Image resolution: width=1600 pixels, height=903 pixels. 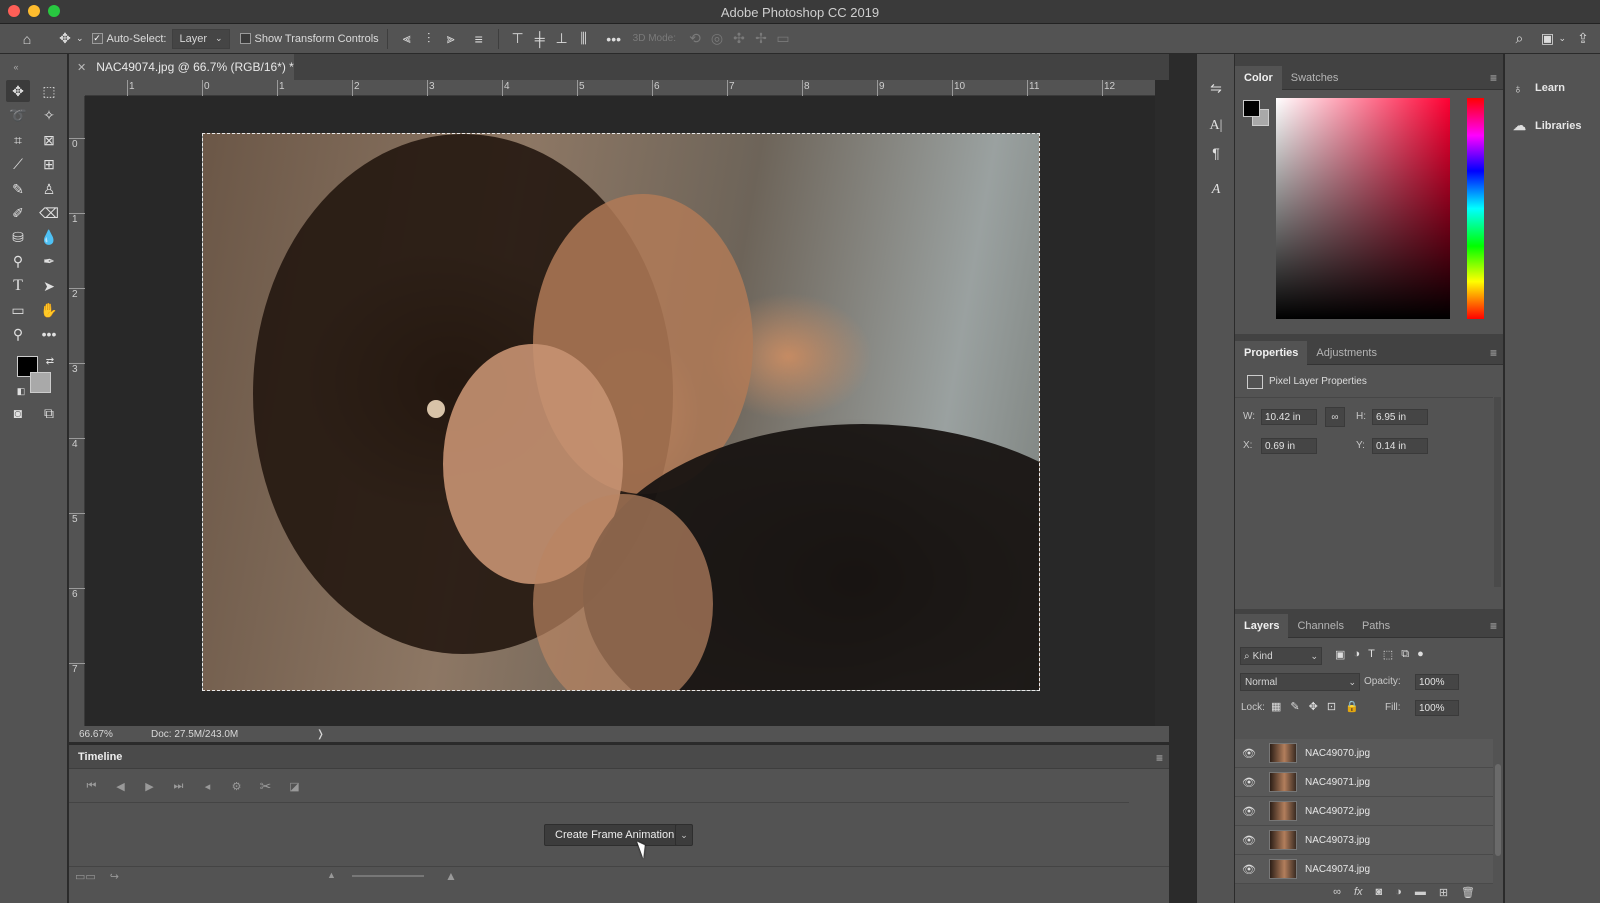 I want to click on lock-artboard-icon: ⊡, so click(x=1331, y=706).